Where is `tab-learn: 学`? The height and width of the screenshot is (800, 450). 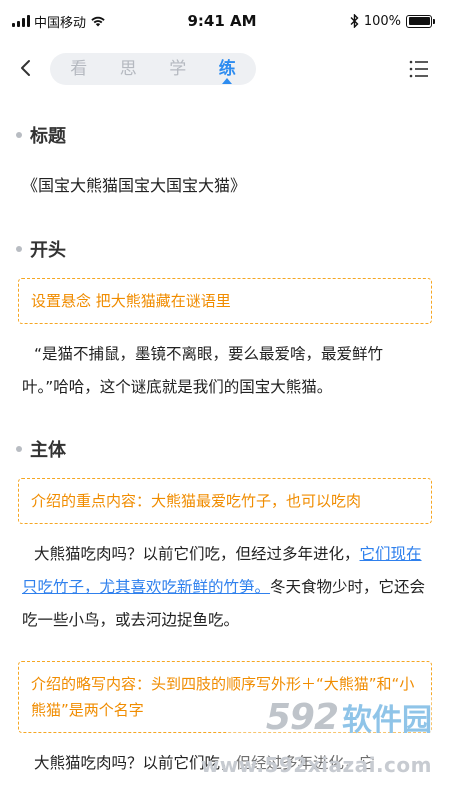 tab-learn: 学 is located at coordinates (178, 69).